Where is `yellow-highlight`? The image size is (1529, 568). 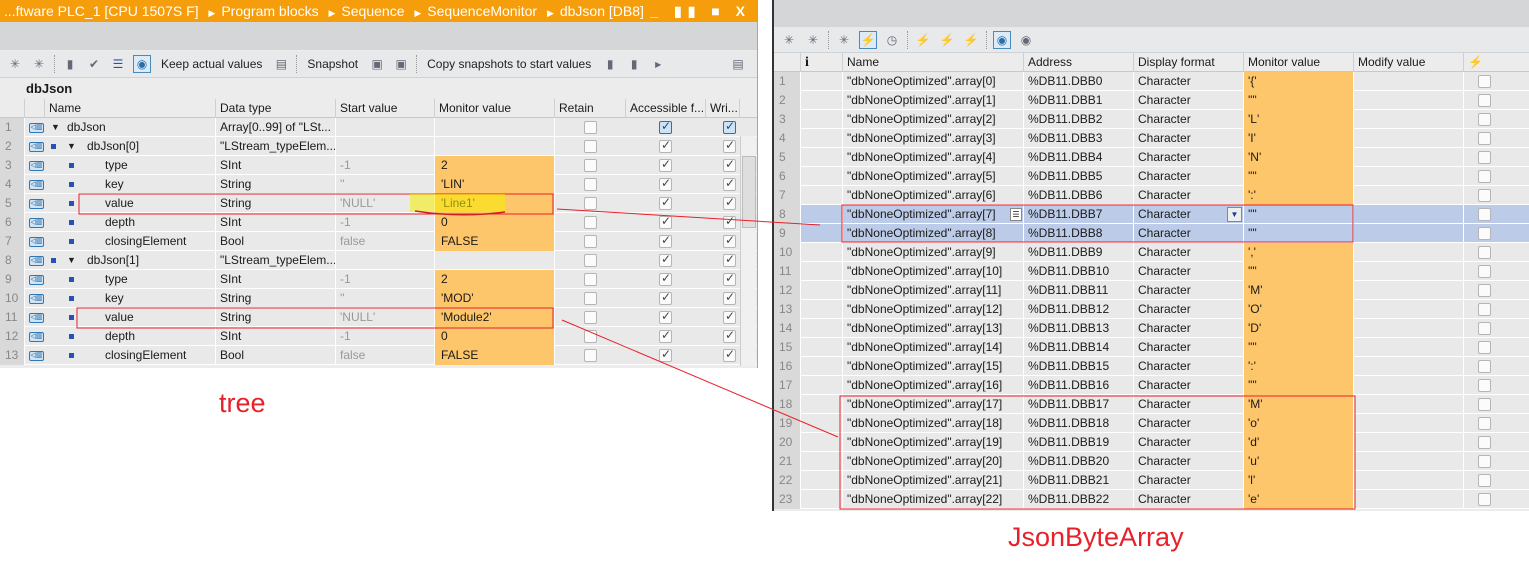
yellow-highlight is located at coordinates (457, 203).